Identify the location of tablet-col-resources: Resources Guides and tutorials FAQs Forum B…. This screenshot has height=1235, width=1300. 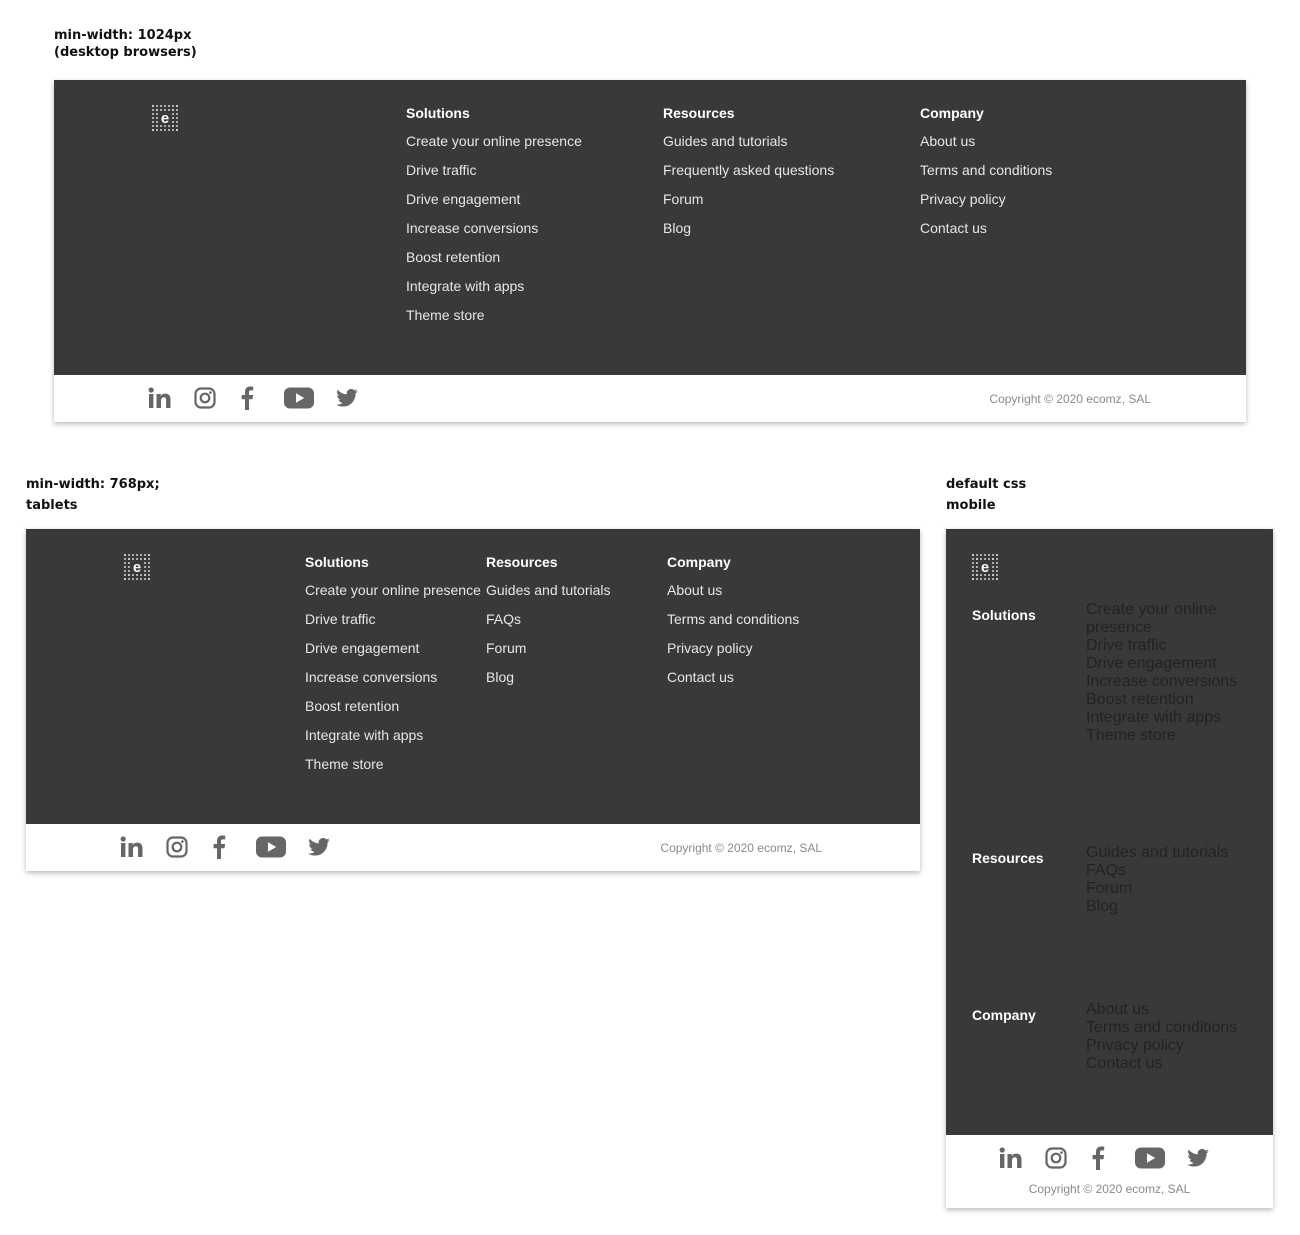
(548, 622).